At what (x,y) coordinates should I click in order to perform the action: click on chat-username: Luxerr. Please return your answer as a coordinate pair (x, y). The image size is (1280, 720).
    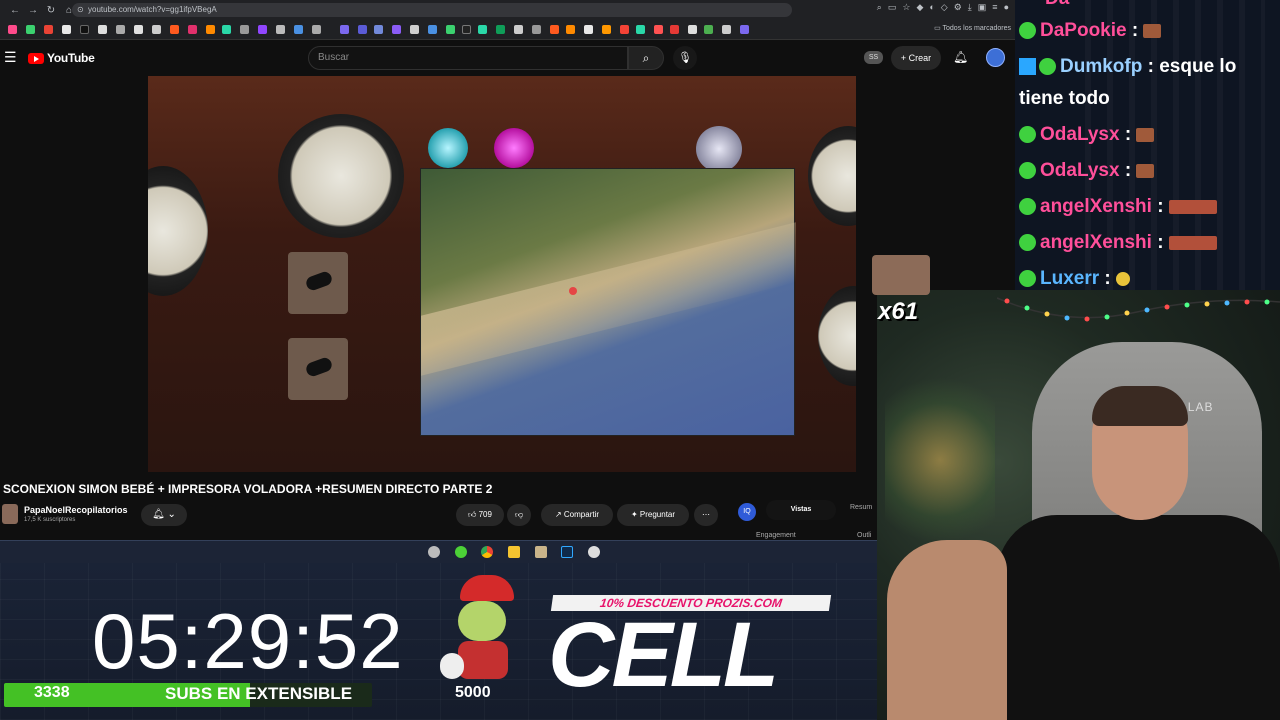
    Looking at the image, I should click on (1070, 278).